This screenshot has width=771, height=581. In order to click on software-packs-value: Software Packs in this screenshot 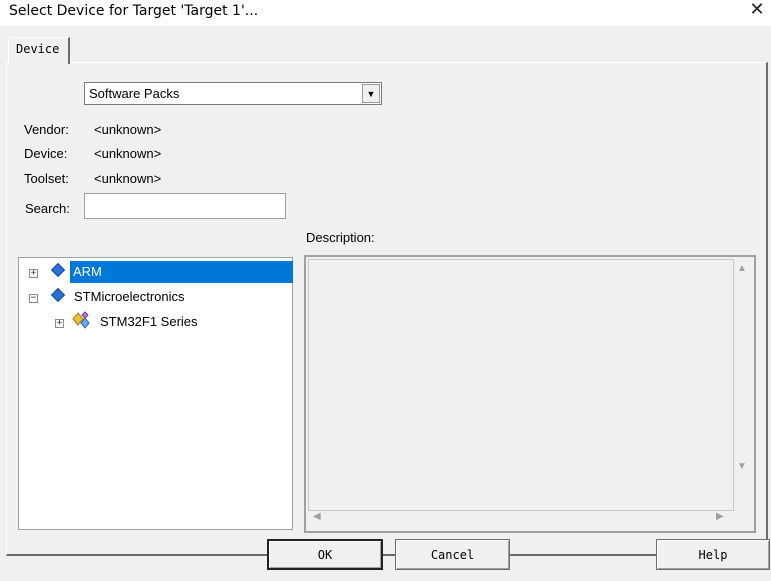, I will do `click(134, 93)`.